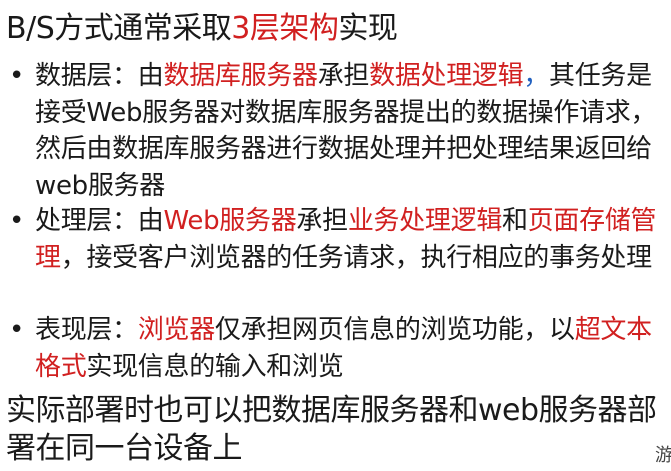 The width and height of the screenshot is (671, 471). Describe the element at coordinates (425, 221) in the screenshot. I see `bullet-text-segment: 业务处理逻辑` at that location.